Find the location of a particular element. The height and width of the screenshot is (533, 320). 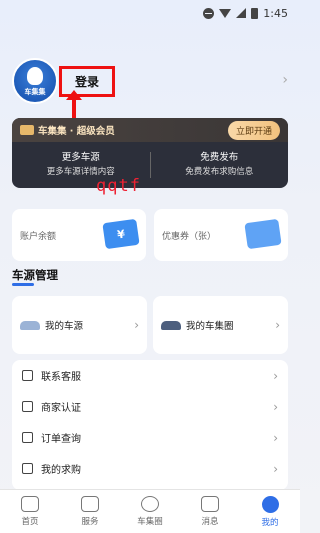

tab-service: 服务 is located at coordinates (90, 511).